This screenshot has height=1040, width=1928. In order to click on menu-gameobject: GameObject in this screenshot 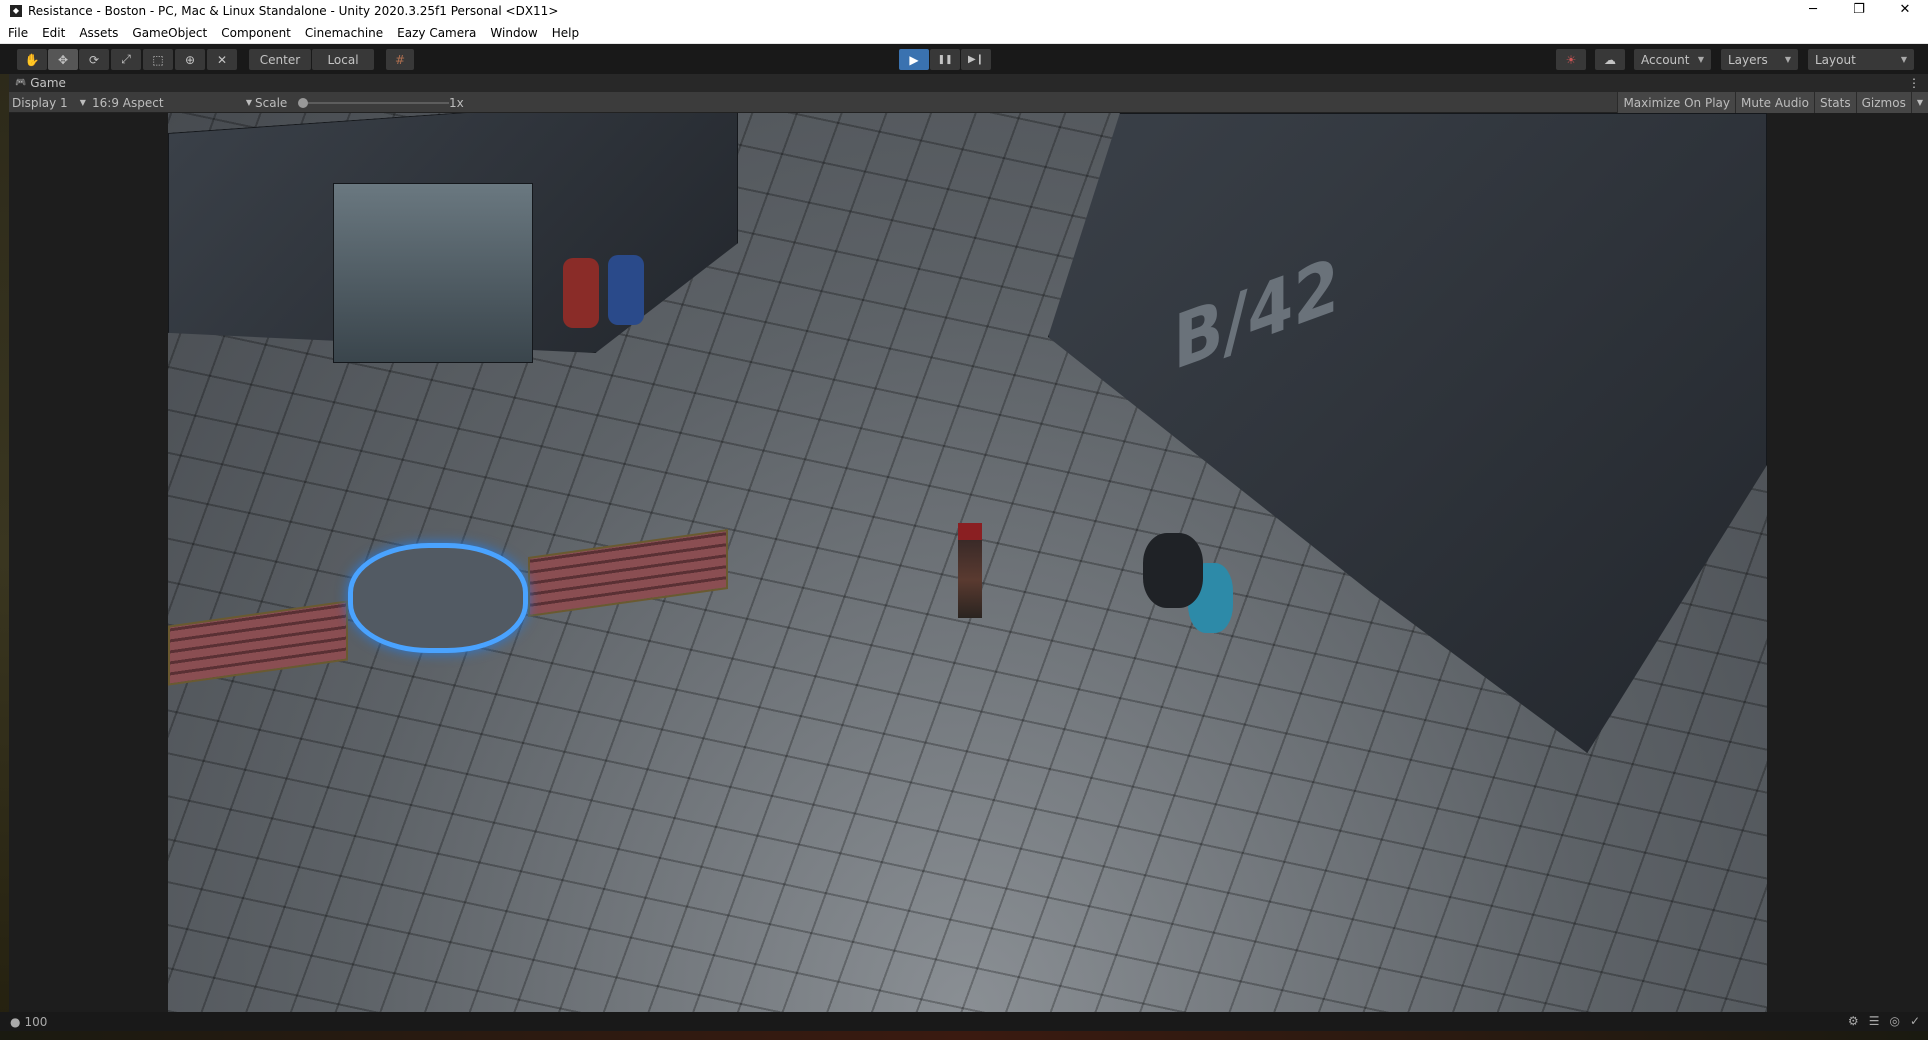, I will do `click(169, 33)`.